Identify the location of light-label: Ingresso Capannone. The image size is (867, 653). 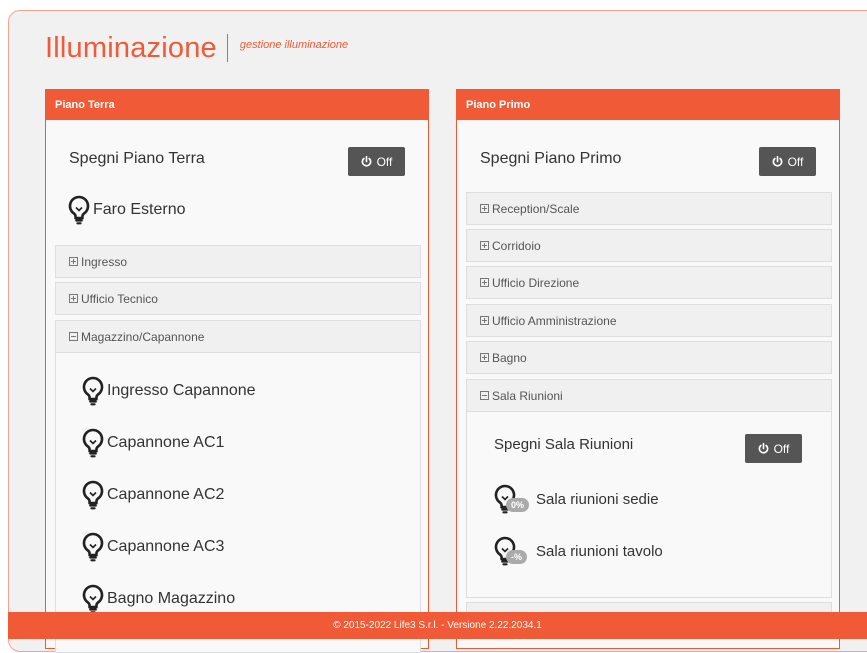
(181, 390).